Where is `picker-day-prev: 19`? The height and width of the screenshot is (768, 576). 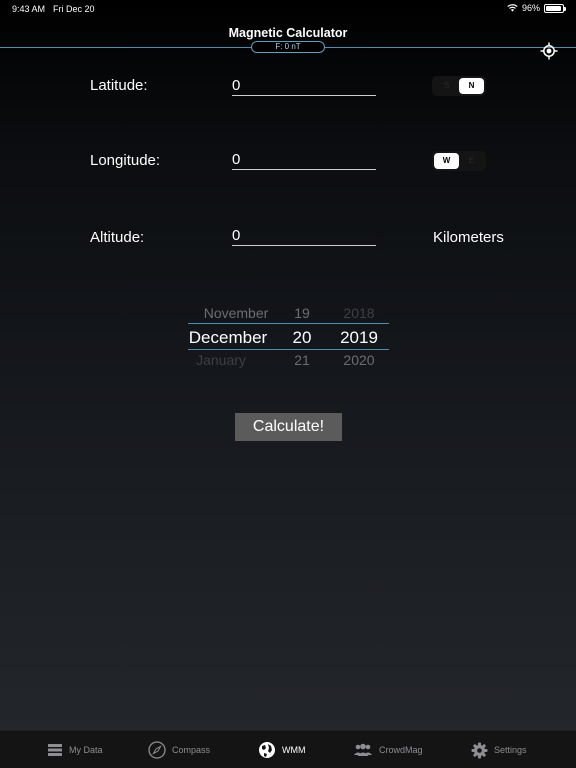
picker-day-prev: 19 is located at coordinates (302, 313).